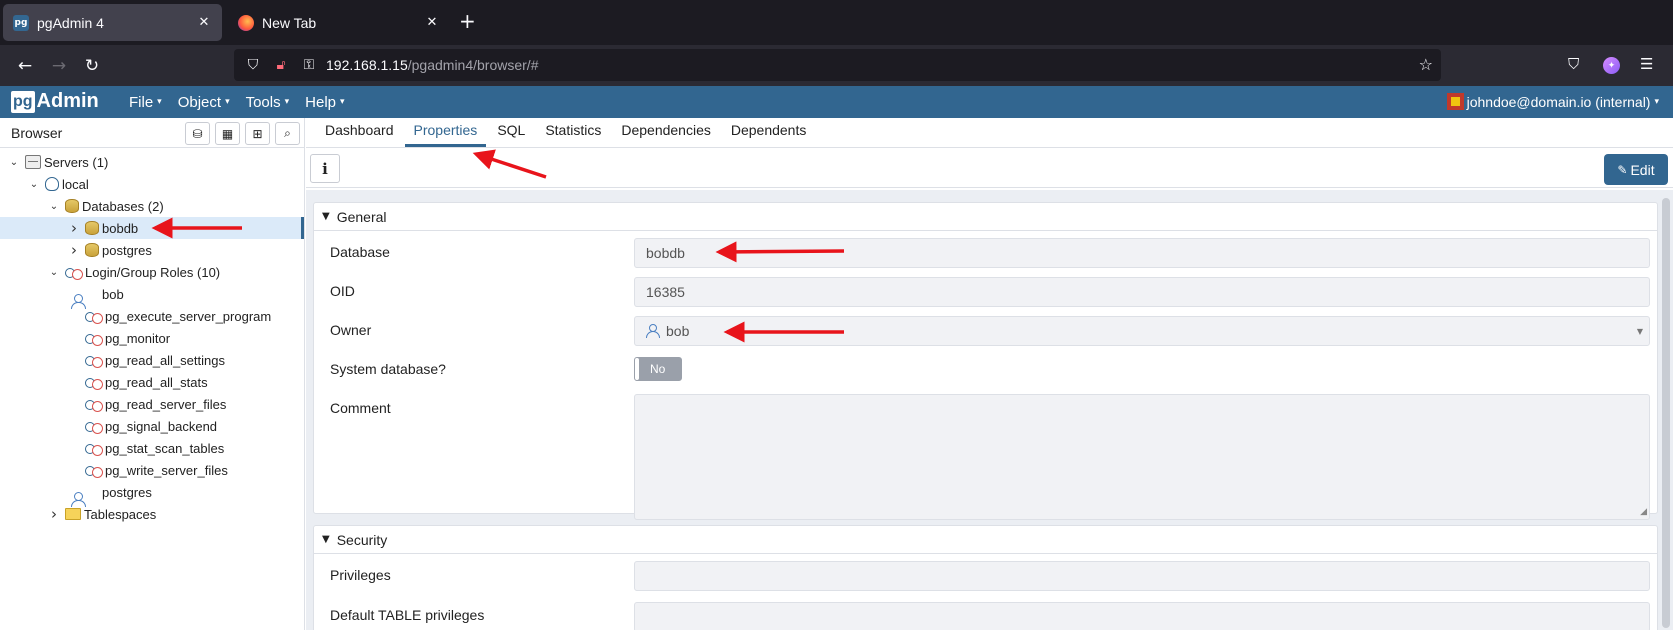 The image size is (1673, 630). Describe the element at coordinates (23, 101) in the screenshot. I see `logo-pg: pg` at that location.